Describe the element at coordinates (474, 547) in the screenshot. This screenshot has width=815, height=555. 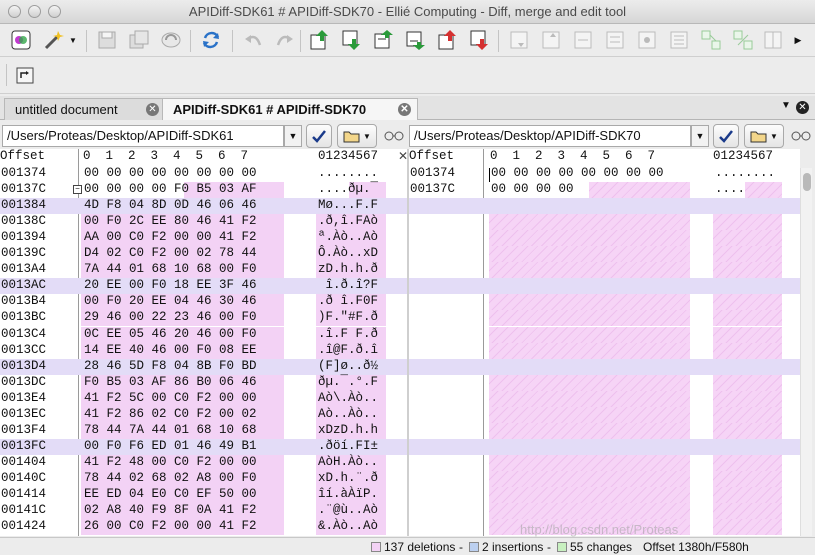
I see `insertions-legend-swatch` at that location.